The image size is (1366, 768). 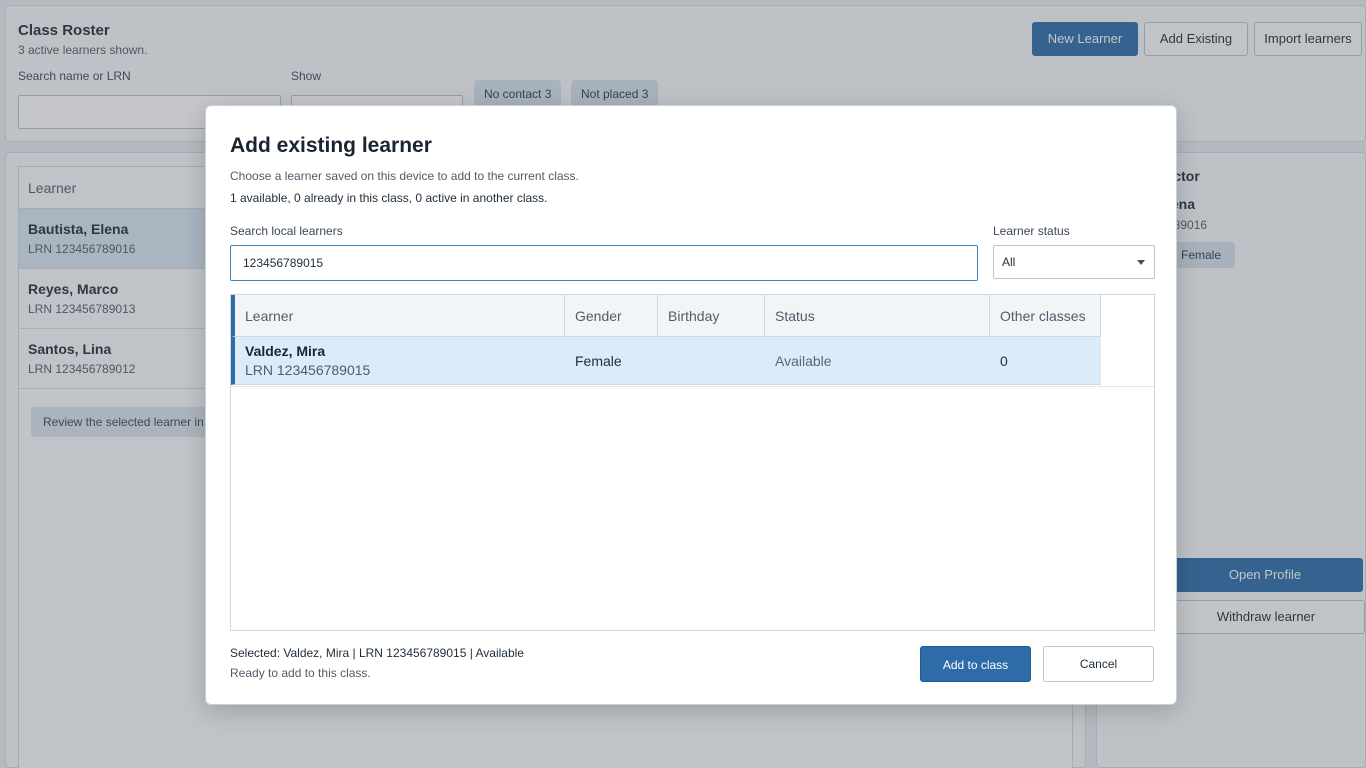 What do you see at coordinates (1031, 231) in the screenshot?
I see `learner-status-label: Learner status` at bounding box center [1031, 231].